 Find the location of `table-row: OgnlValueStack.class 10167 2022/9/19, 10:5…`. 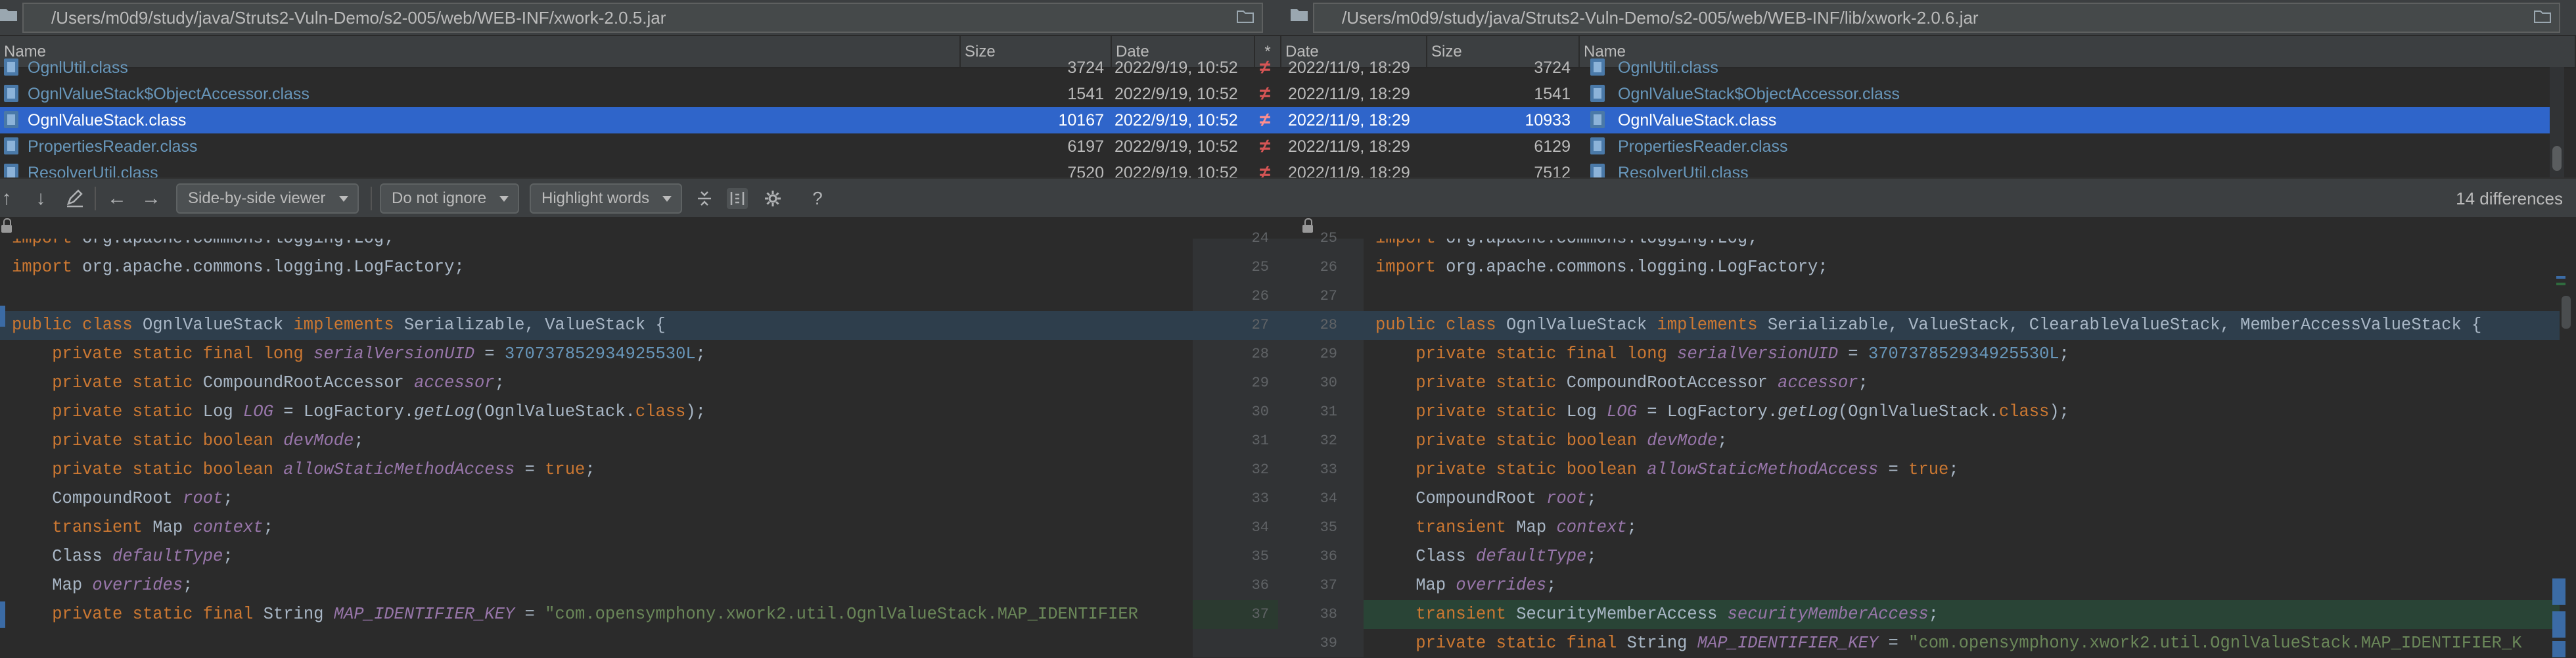

table-row: OgnlValueStack.class 10167 2022/9/19, 10:5… is located at coordinates (1275, 120).